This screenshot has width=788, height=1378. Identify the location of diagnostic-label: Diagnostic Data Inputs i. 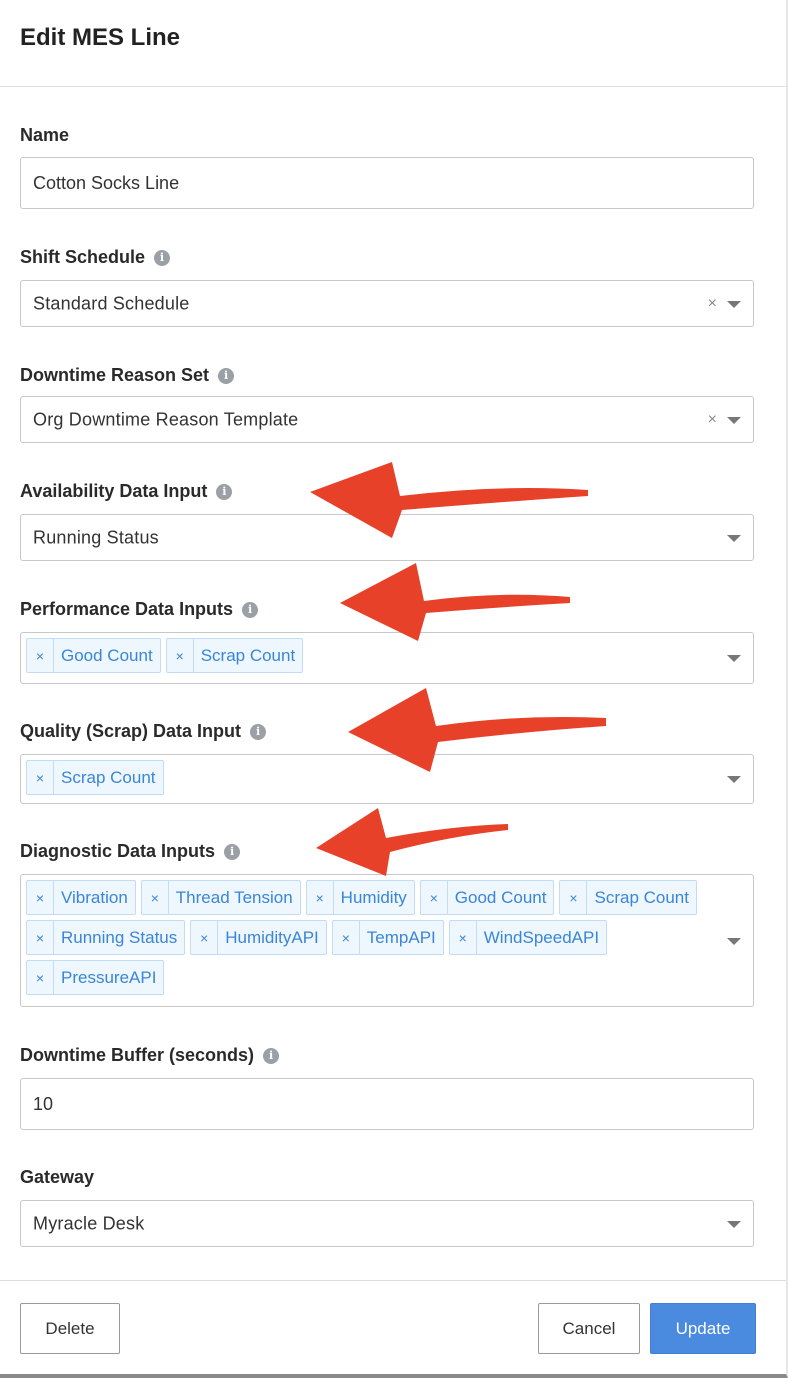
(130, 851).